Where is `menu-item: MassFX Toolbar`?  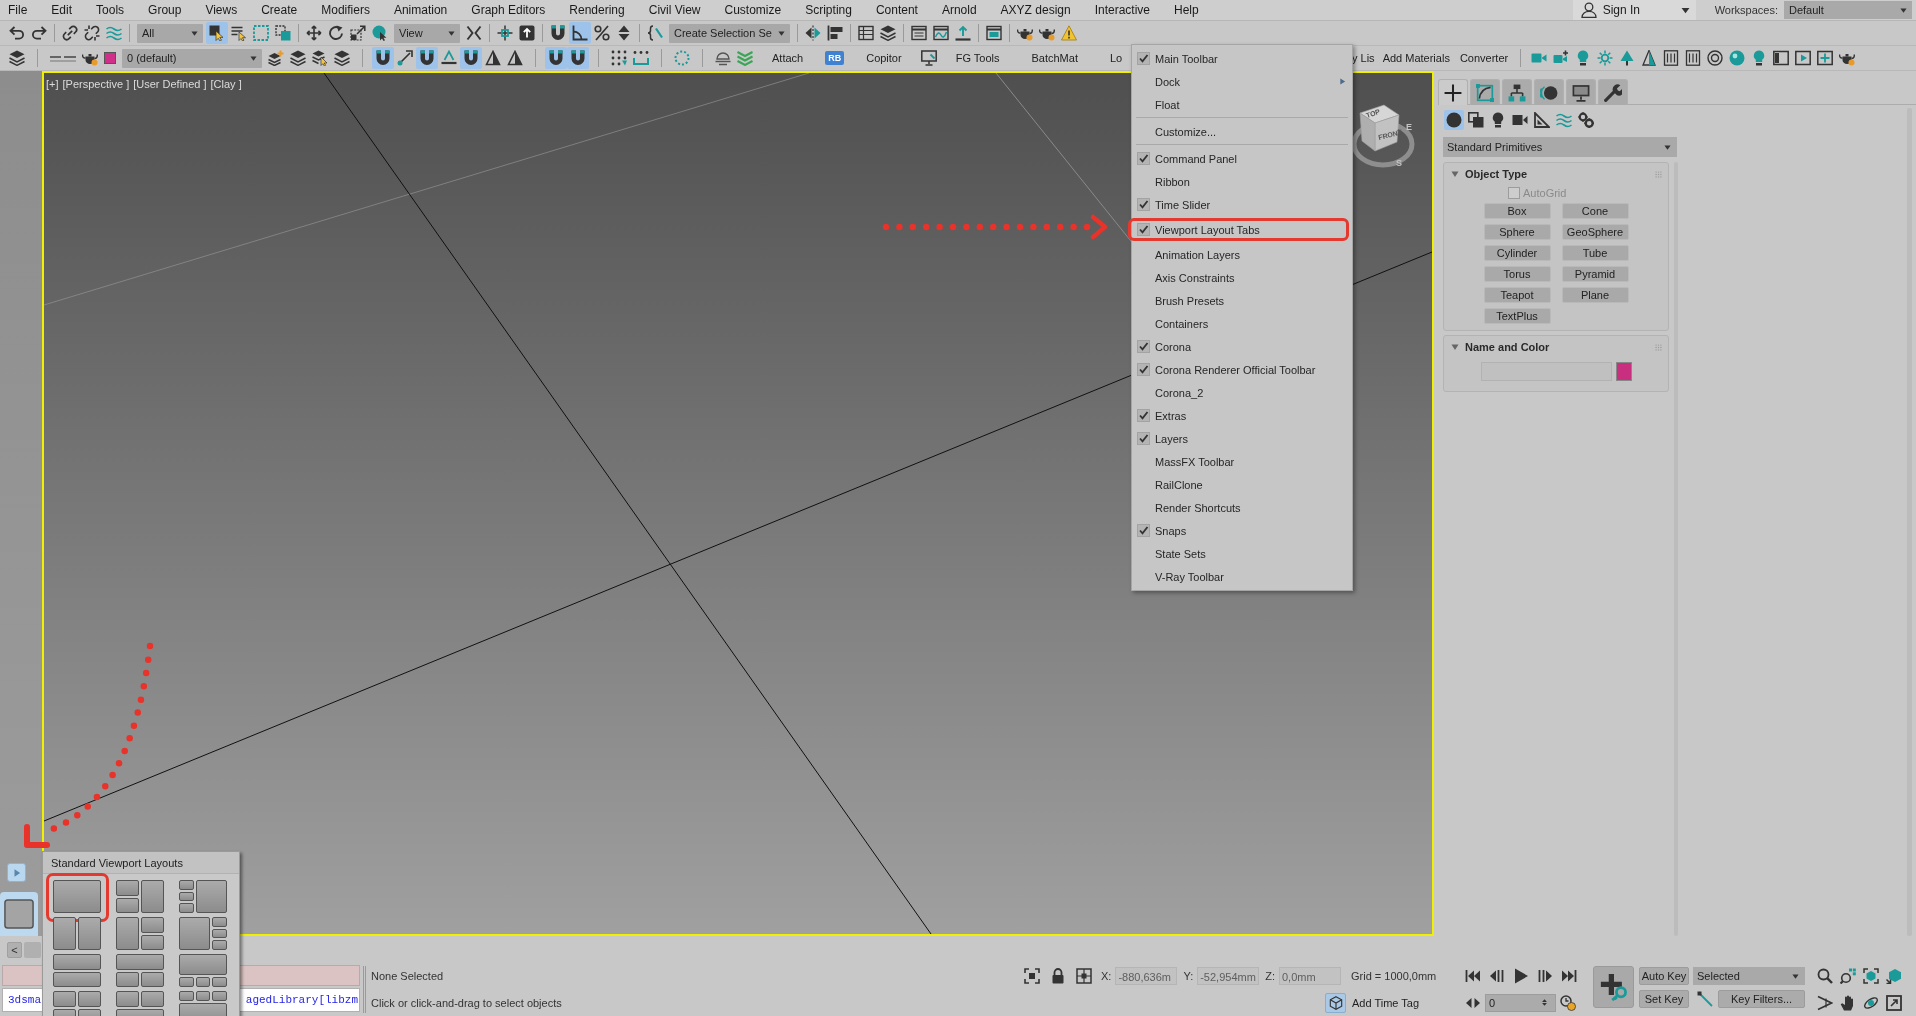 menu-item: MassFX Toolbar is located at coordinates (1242, 461).